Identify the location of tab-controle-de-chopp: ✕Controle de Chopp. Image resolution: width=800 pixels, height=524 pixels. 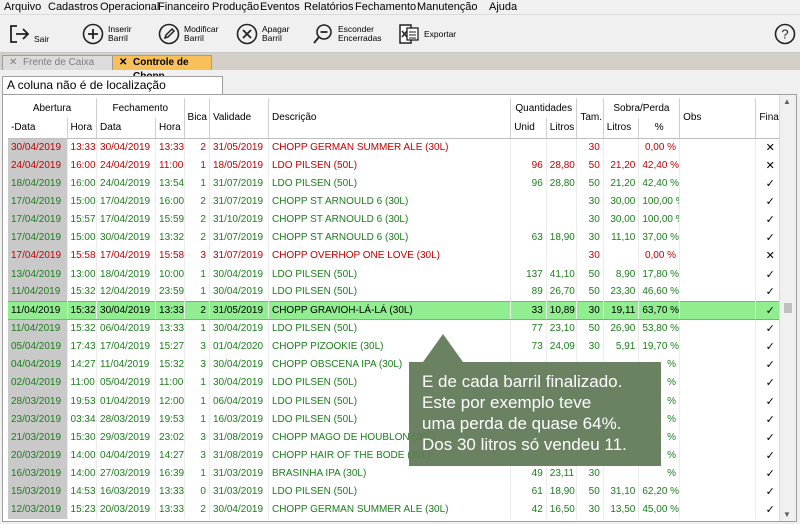
(162, 68).